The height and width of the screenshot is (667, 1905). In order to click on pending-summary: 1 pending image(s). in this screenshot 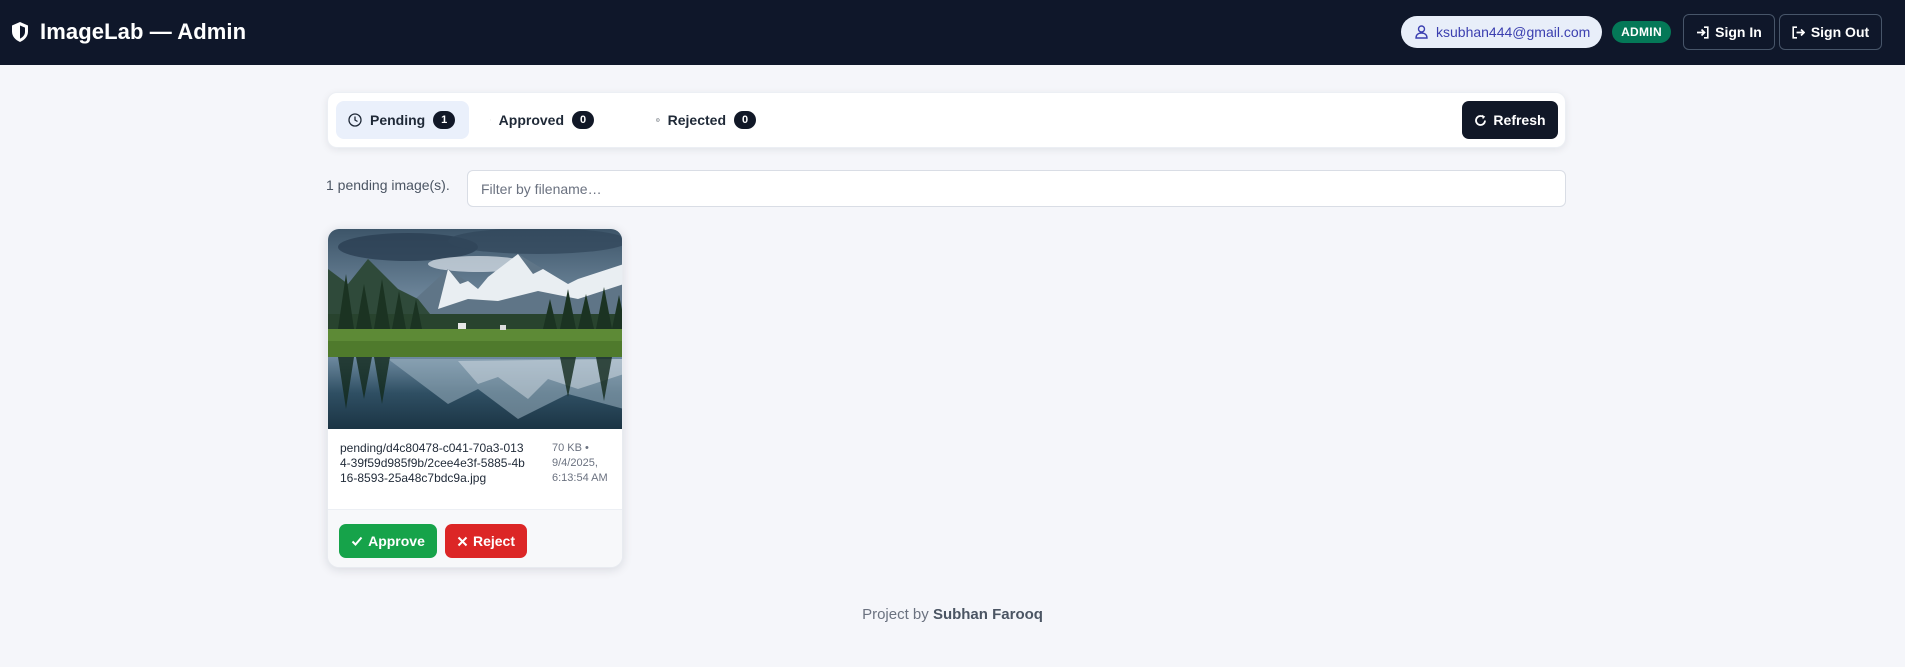, I will do `click(388, 185)`.